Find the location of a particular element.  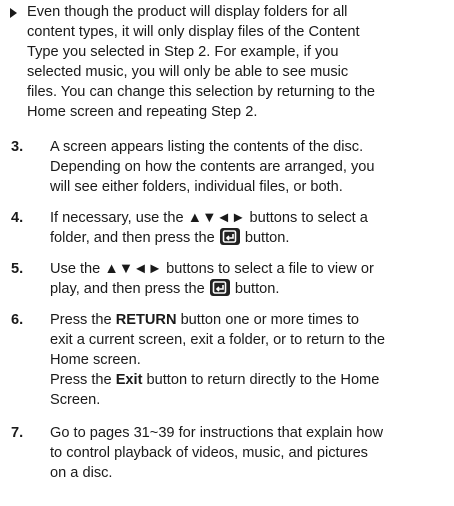

step-line: play, and then press the button. is located at coordinates (250, 289).